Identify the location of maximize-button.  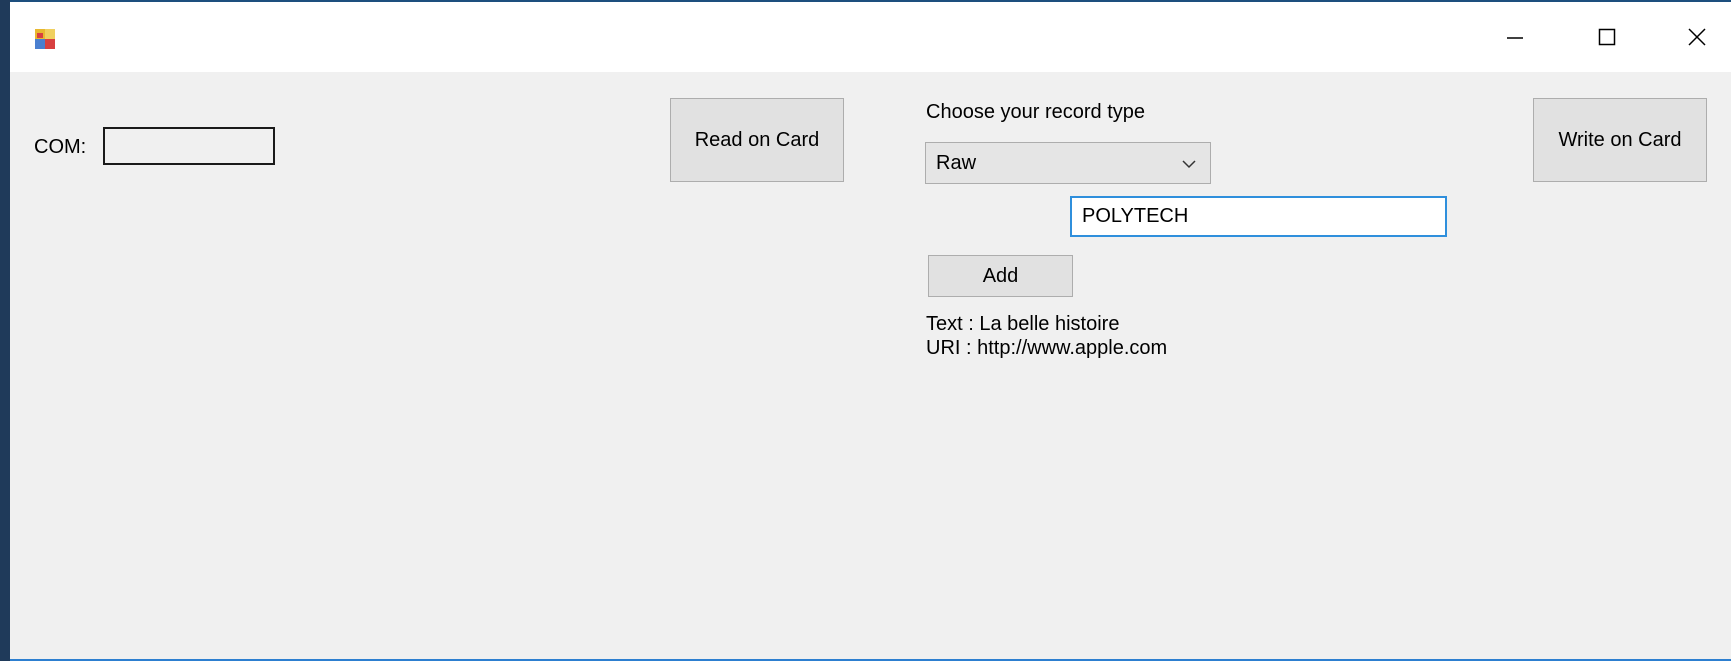
(1607, 37).